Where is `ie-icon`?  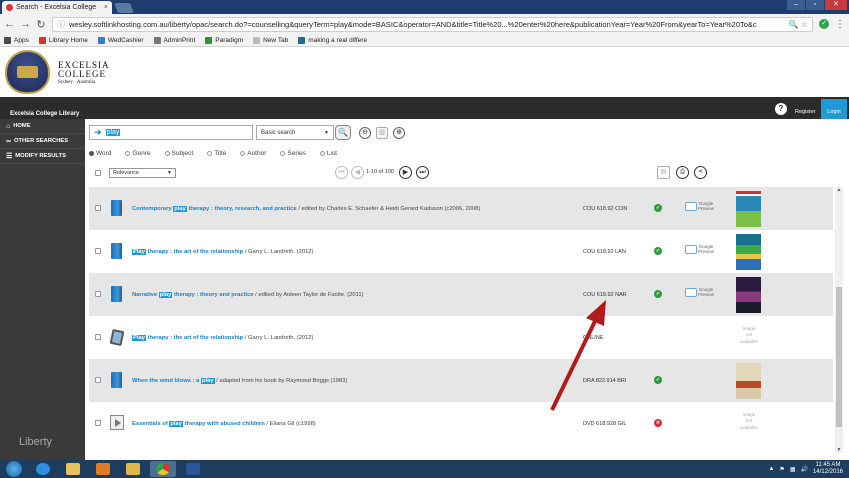 ie-icon is located at coordinates (43, 469).